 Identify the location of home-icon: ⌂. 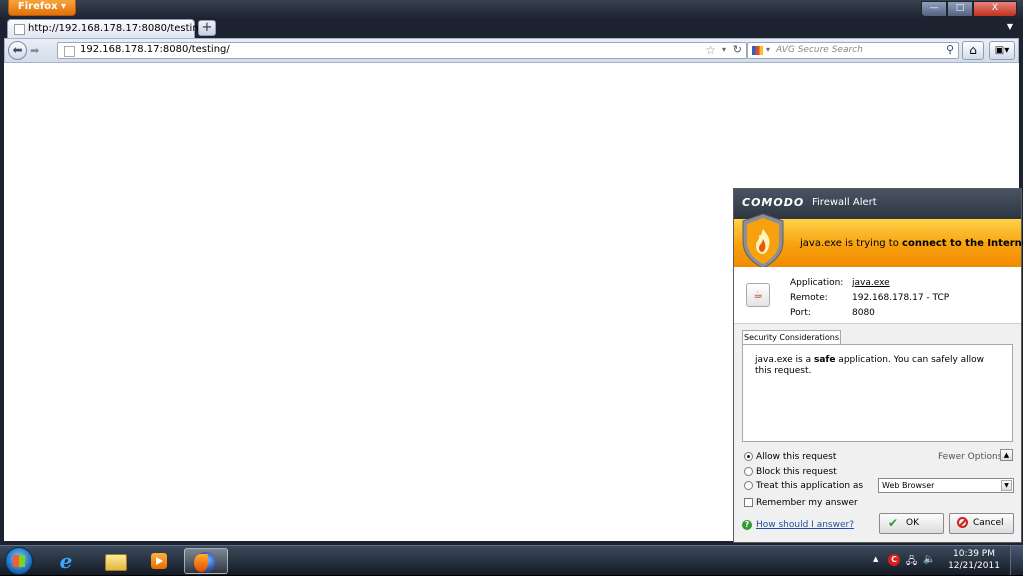
(973, 50).